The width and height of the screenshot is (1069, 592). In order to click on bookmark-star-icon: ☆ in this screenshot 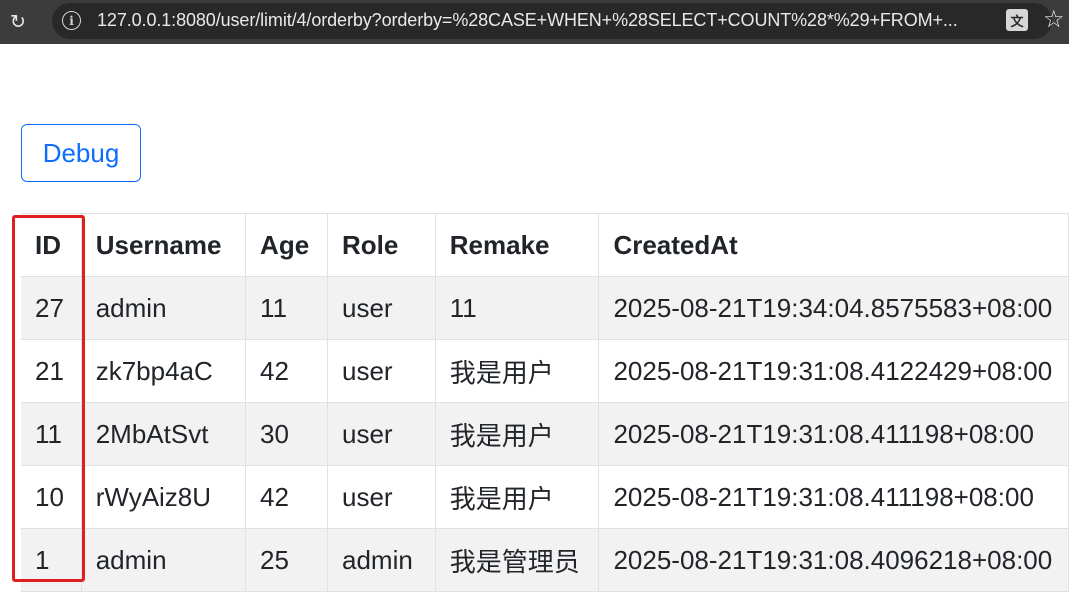, I will do `click(1054, 19)`.